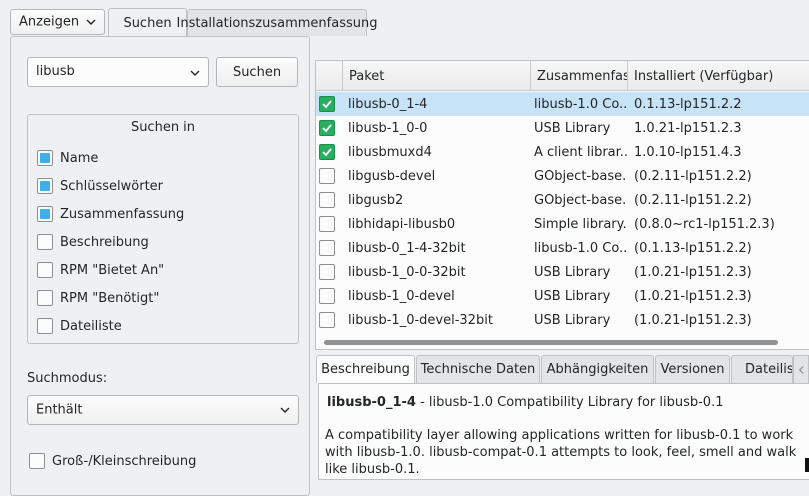 The width and height of the screenshot is (809, 496). I want to click on tab-technical-data: Technische Daten, so click(478, 369).